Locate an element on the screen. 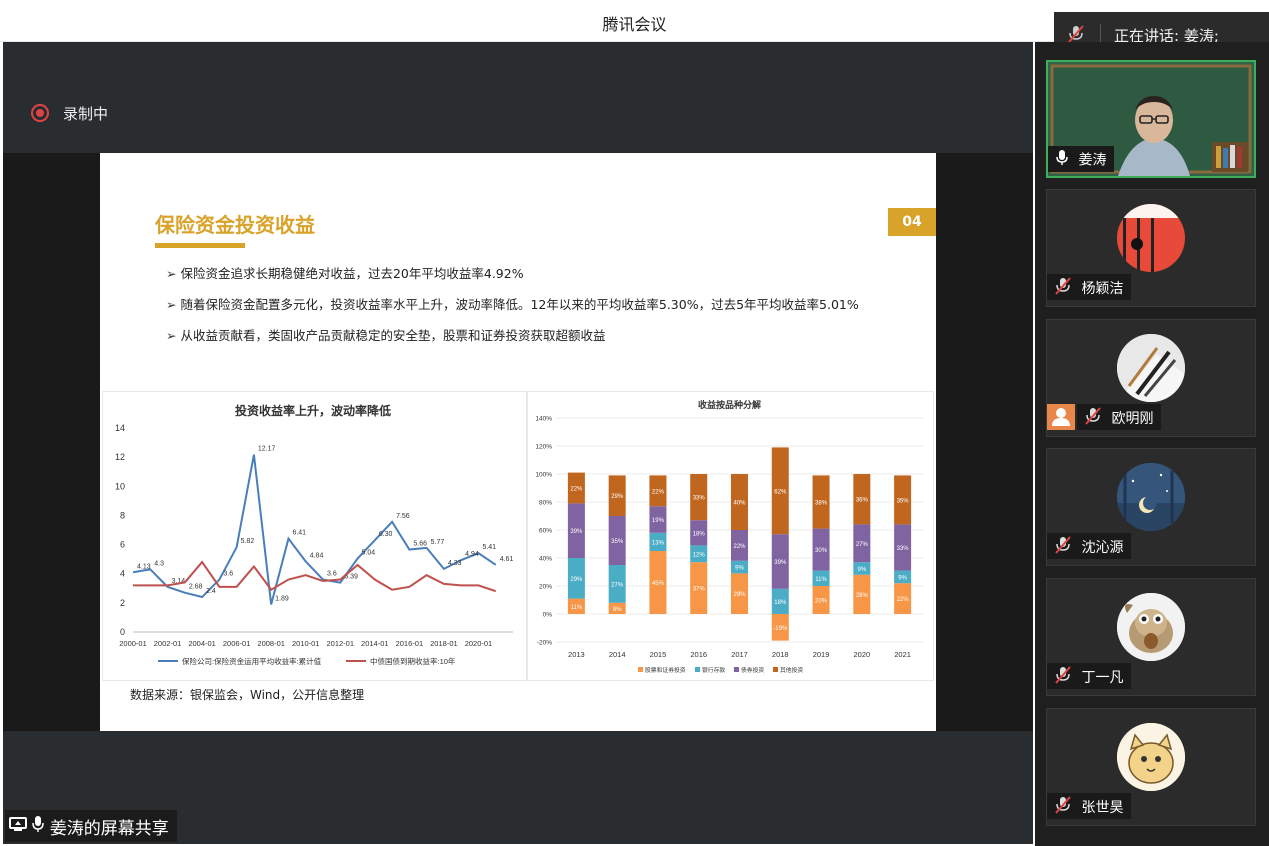 Image resolution: width=1269 pixels, height=846 pixels. y-tick-label: 40% is located at coordinates (545, 559).